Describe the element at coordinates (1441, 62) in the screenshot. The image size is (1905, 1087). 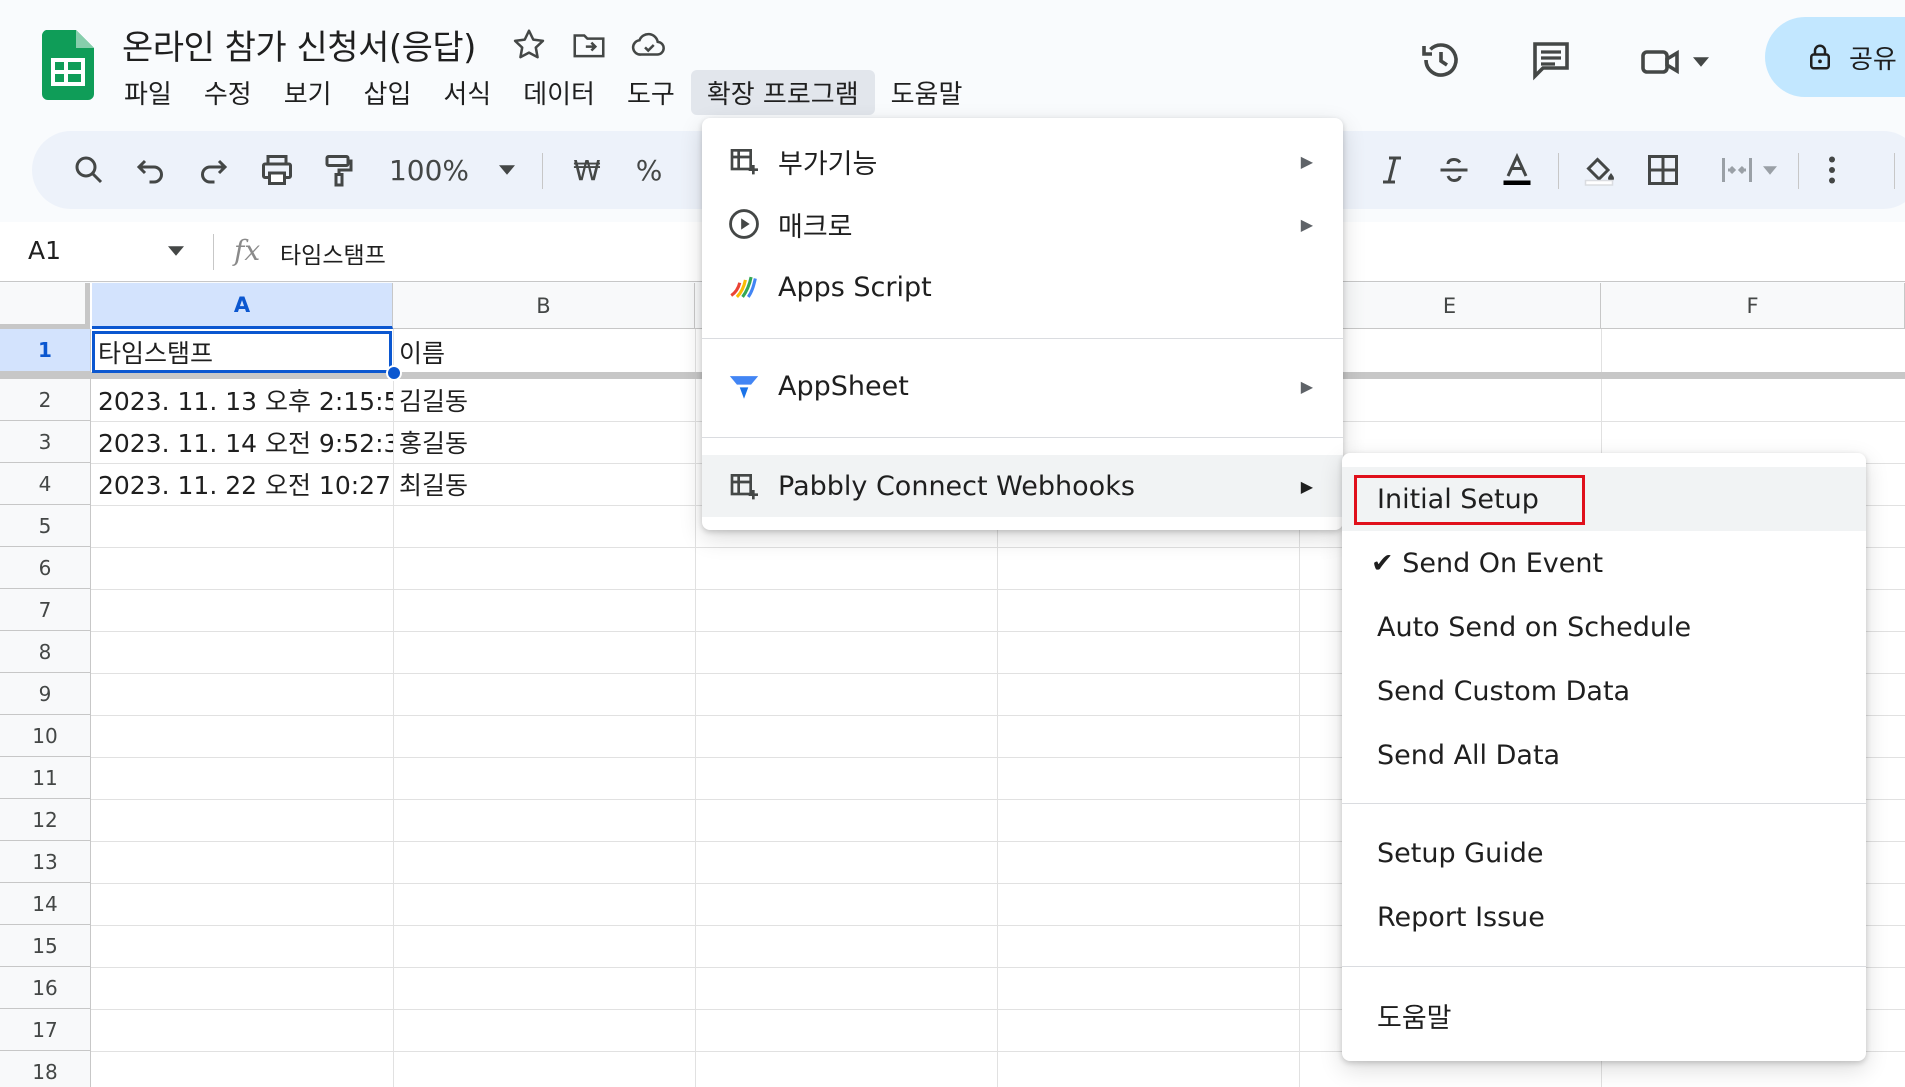
I see `version-history-icon` at that location.